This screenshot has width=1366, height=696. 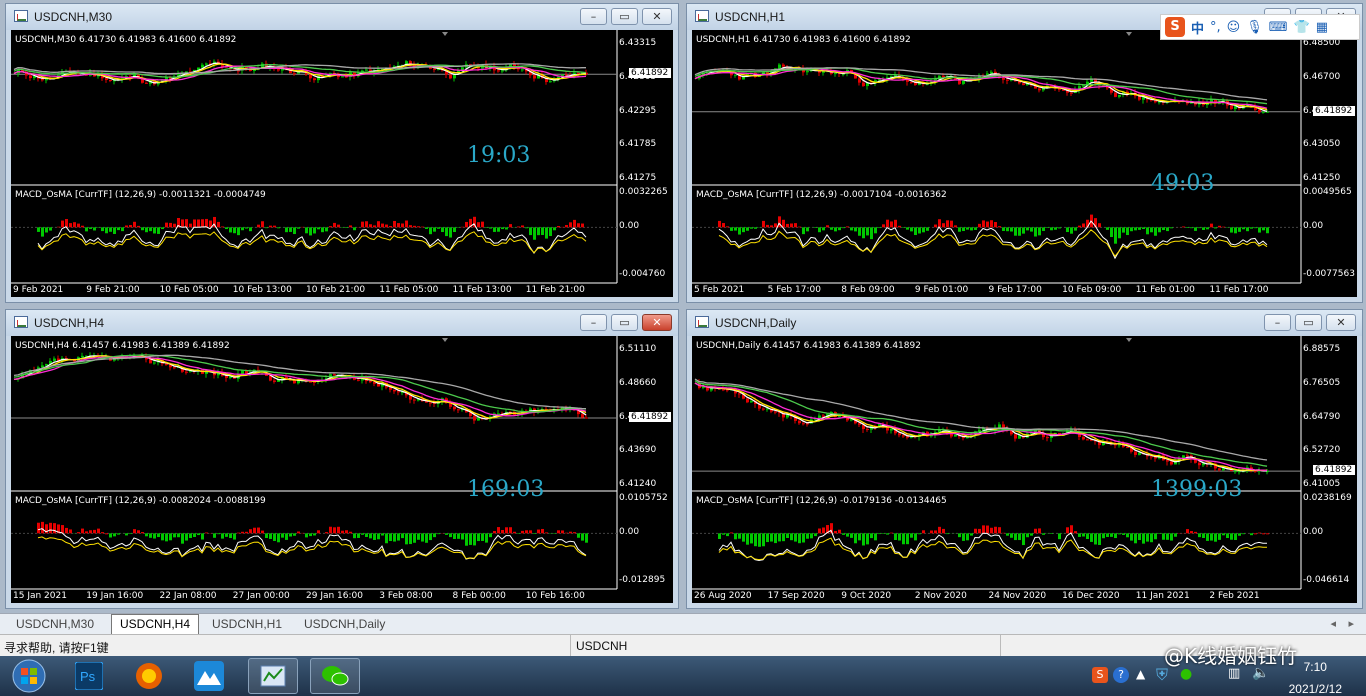 I want to click on macd-signal-line, so click(x=993, y=243).